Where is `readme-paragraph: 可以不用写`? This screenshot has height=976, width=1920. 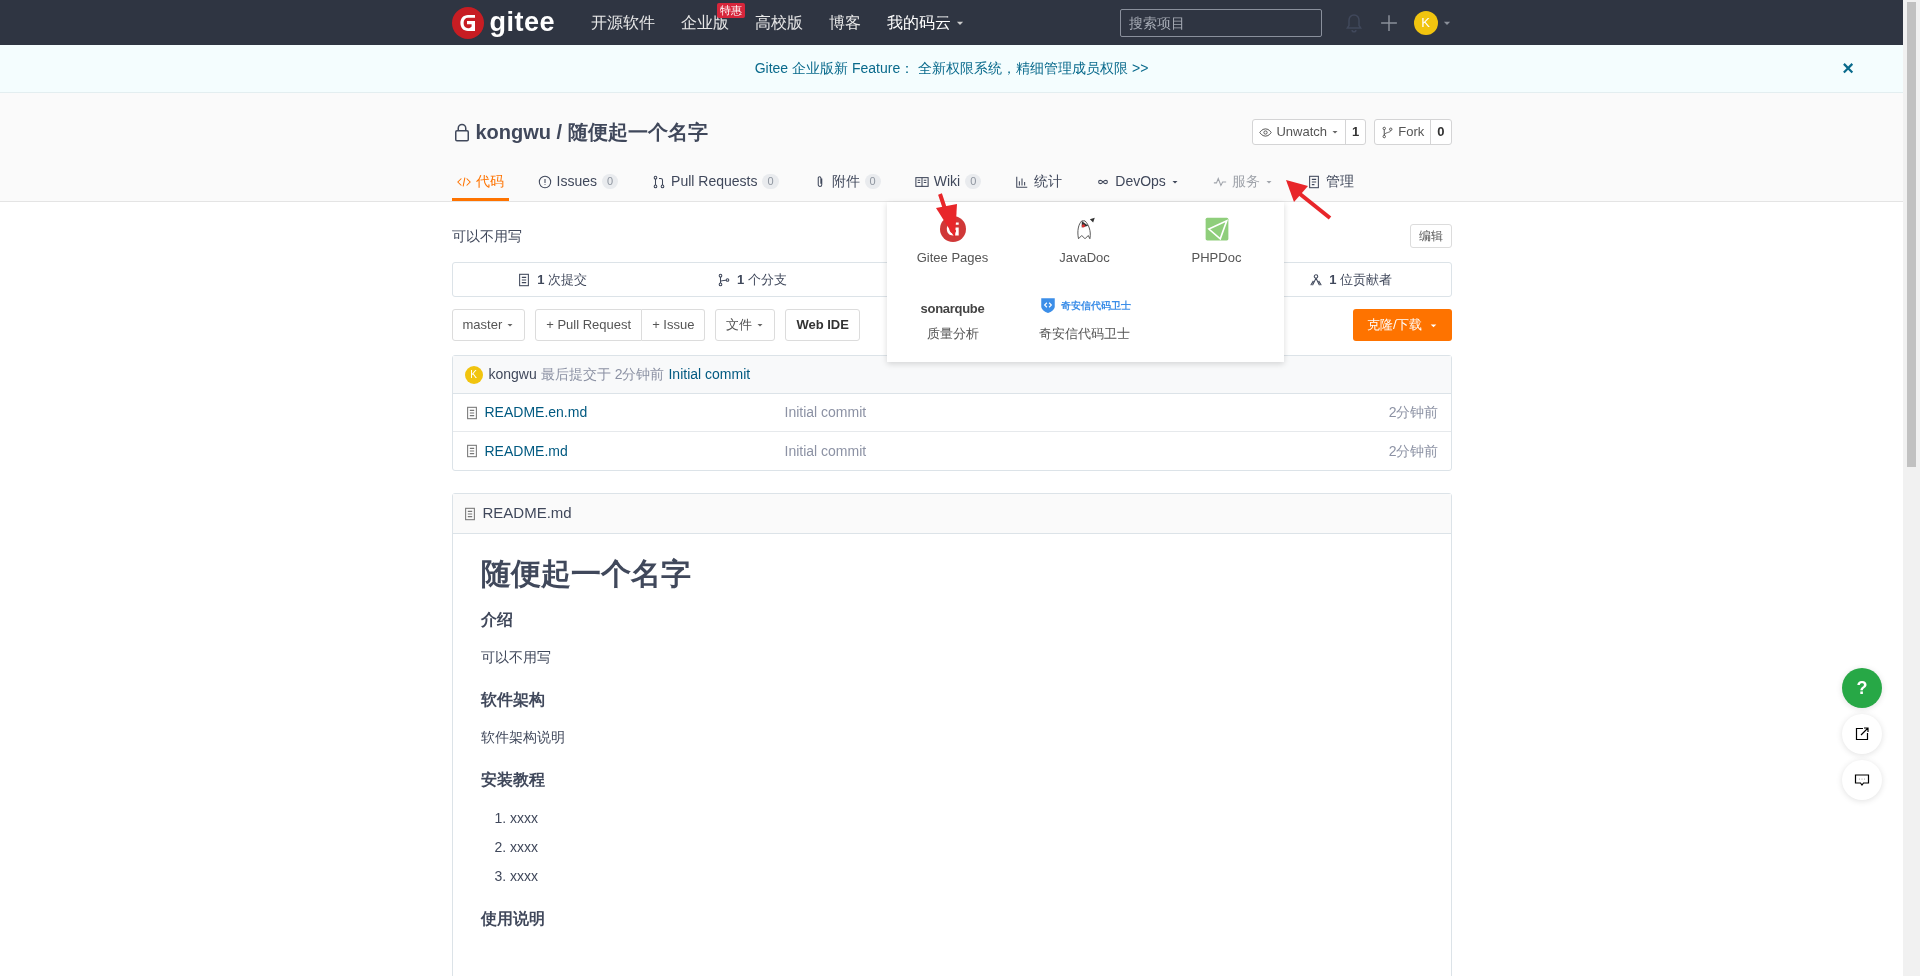
readme-paragraph: 可以不用写 is located at coordinates (516, 658).